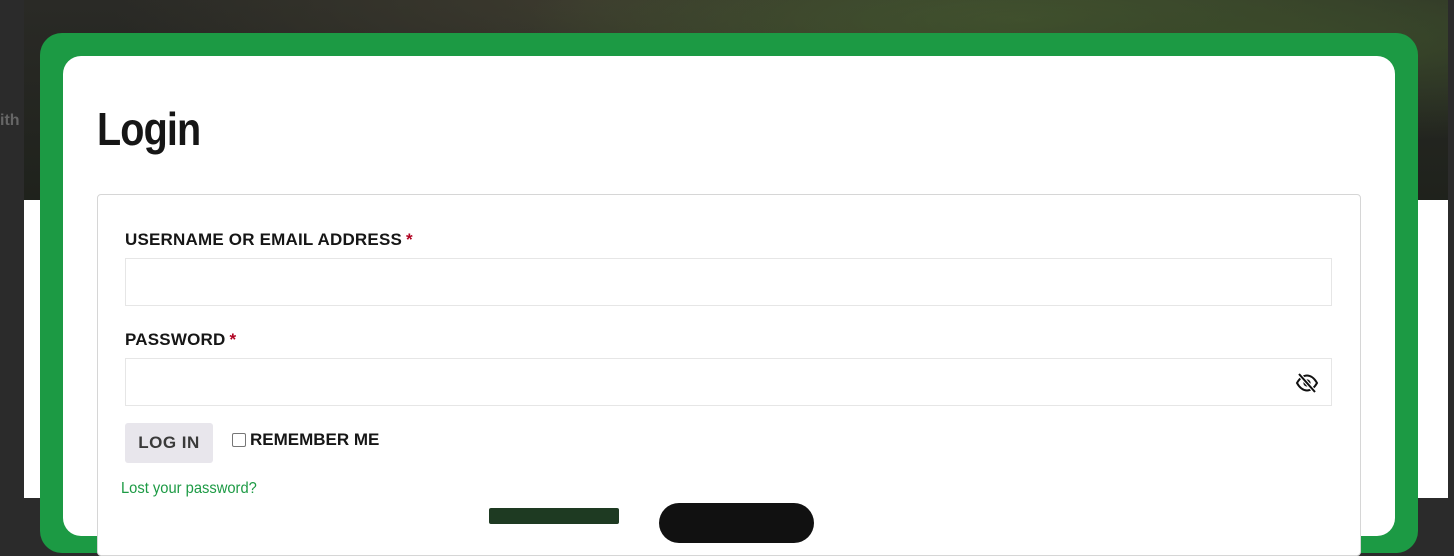 This screenshot has height=556, width=1454. What do you see at coordinates (728, 282) in the screenshot?
I see `username-input` at bounding box center [728, 282].